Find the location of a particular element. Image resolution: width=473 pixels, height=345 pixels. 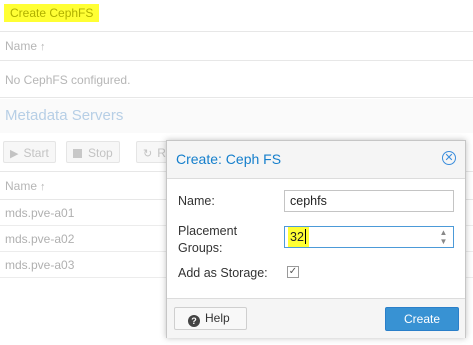

start-button: ▶ Start is located at coordinates (29, 152).